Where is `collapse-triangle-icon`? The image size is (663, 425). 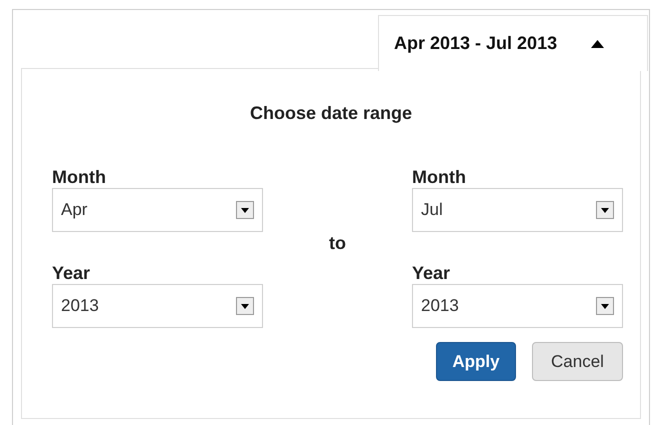 collapse-triangle-icon is located at coordinates (597, 44).